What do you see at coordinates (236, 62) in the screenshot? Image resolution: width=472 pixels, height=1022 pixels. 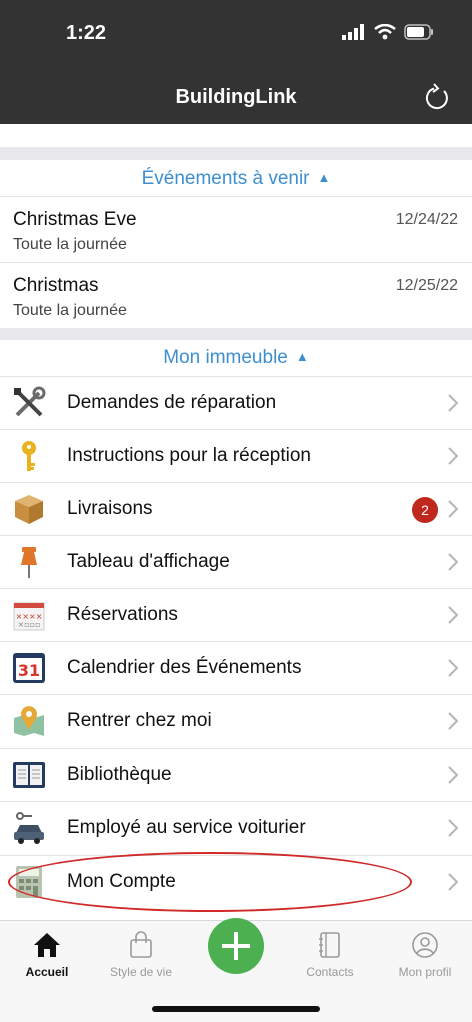 I see `top-bar: 1:22 BuildingLink` at bounding box center [236, 62].